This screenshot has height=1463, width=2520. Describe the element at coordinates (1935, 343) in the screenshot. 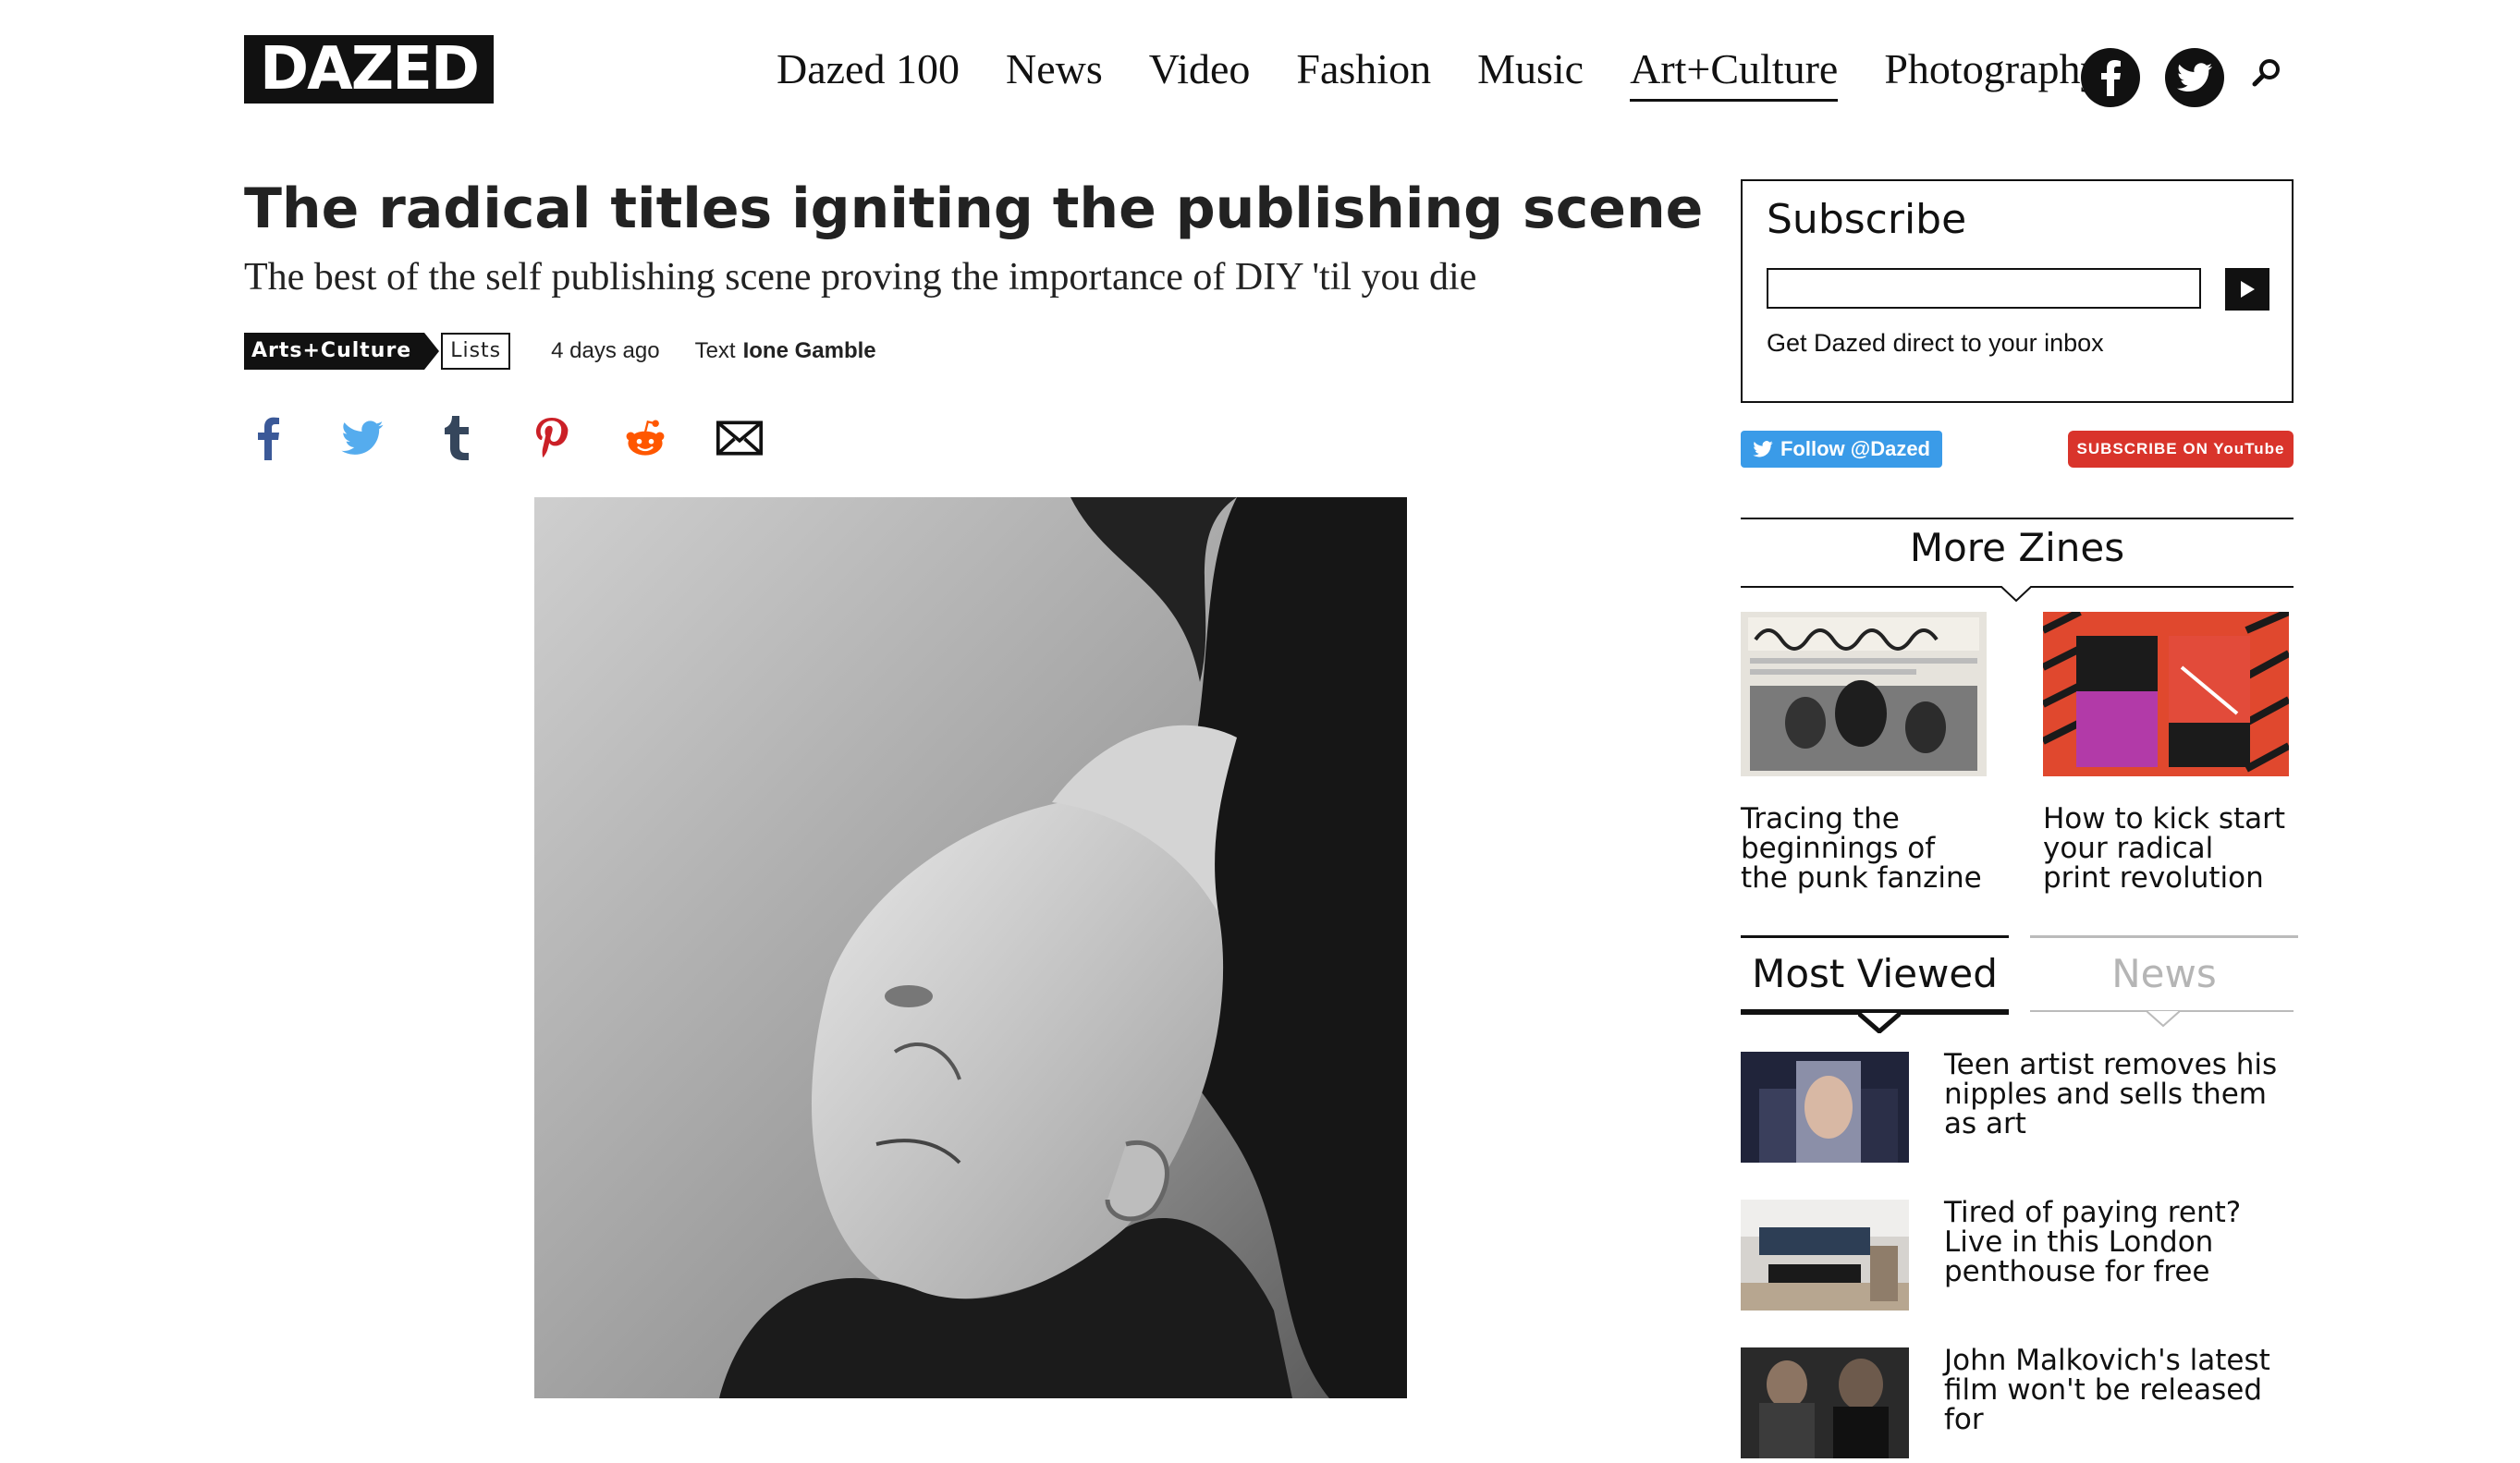

I see `subscribe-note: Get Dazed direct to your inbox` at that location.